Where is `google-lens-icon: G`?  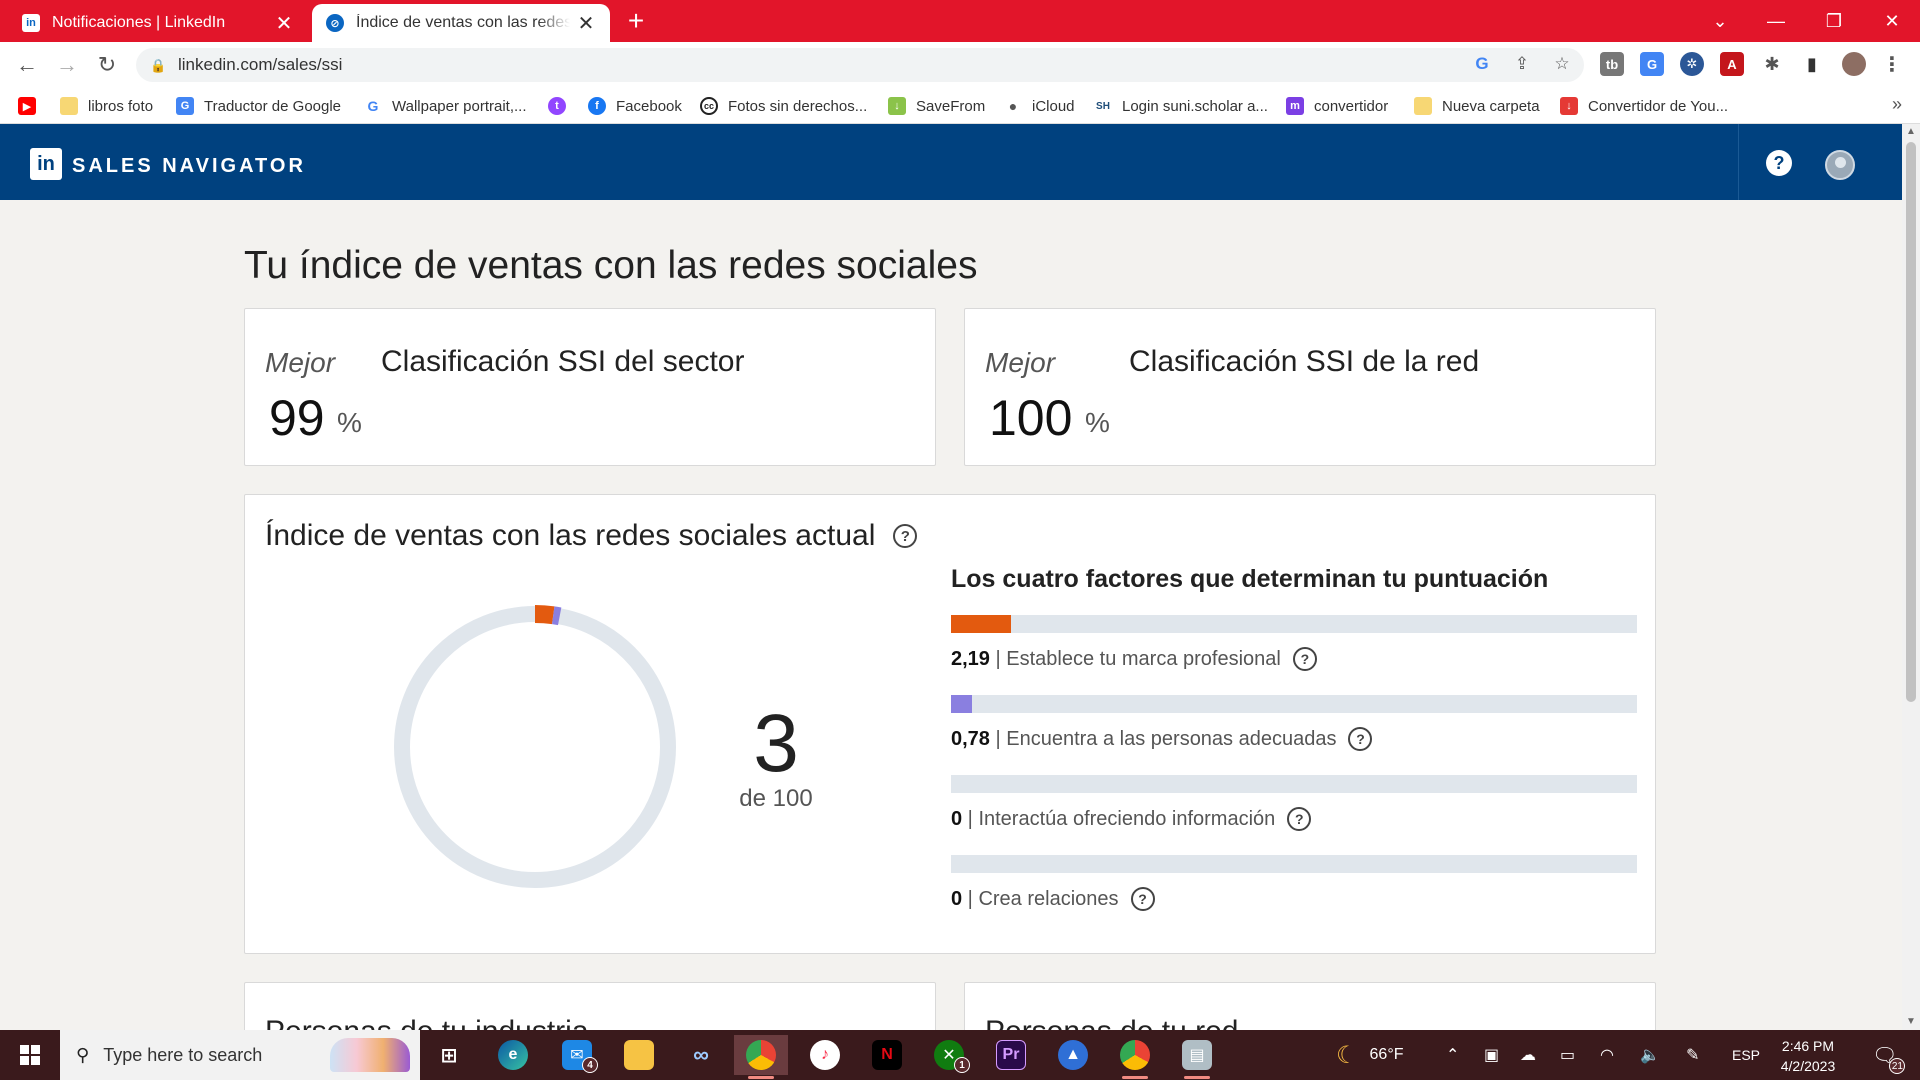
google-lens-icon: G is located at coordinates (1482, 64).